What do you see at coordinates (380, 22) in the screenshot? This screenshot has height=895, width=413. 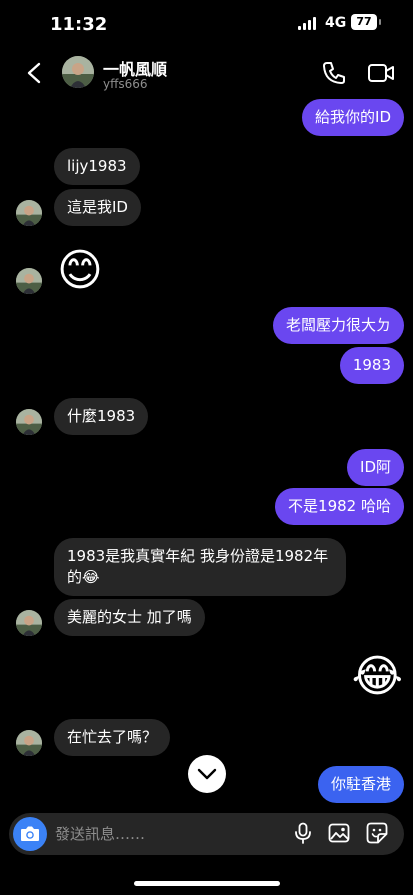 I see `battery-tip` at bounding box center [380, 22].